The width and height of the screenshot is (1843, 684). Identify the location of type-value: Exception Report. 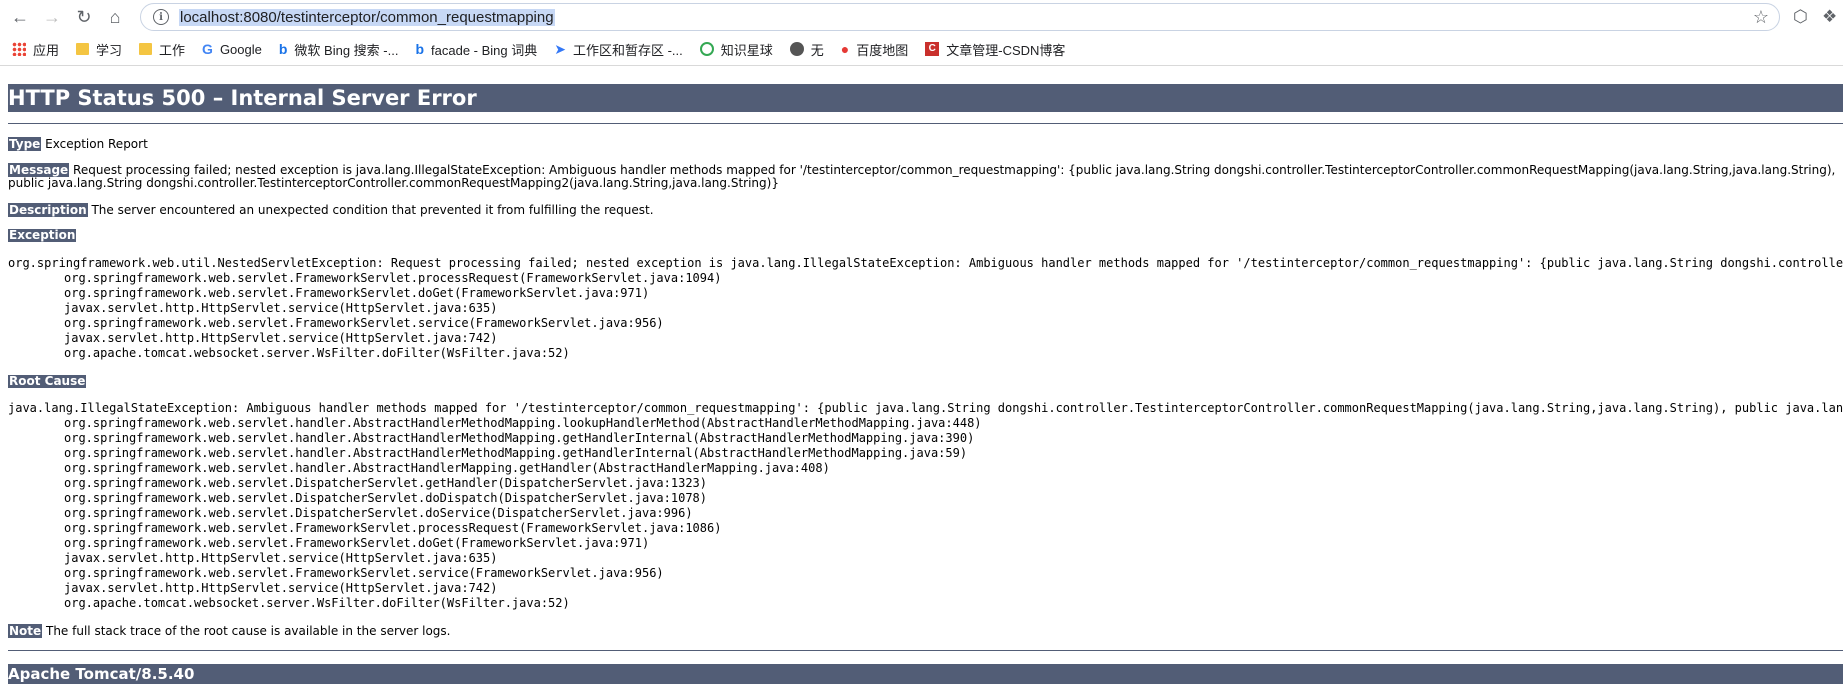
(96, 144).